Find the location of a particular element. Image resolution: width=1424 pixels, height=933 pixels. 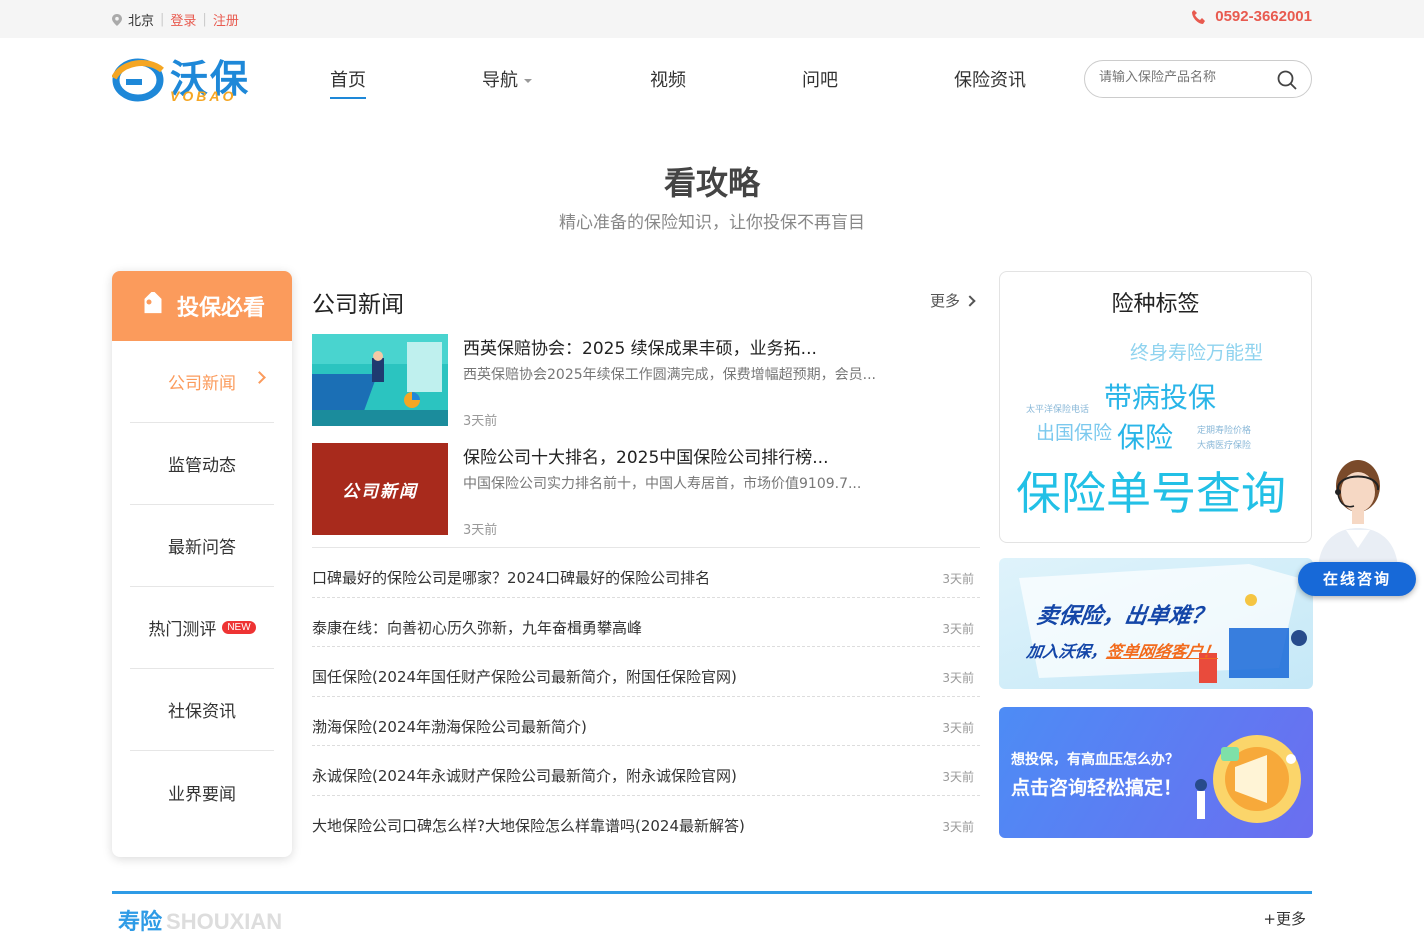

banner-headline: 卖保险，出单难？ is located at coordinates (1124, 616).